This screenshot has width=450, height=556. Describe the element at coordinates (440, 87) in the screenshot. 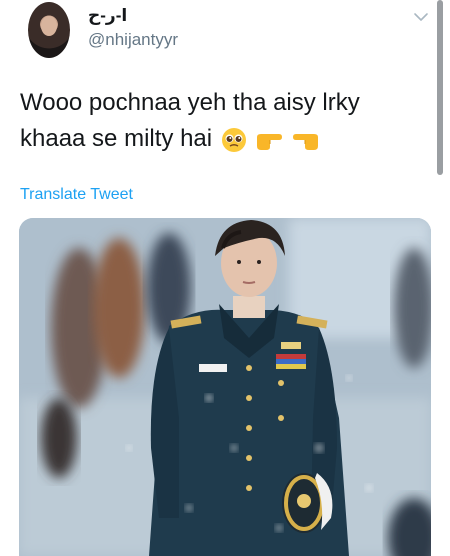

I see `scrollbar` at that location.